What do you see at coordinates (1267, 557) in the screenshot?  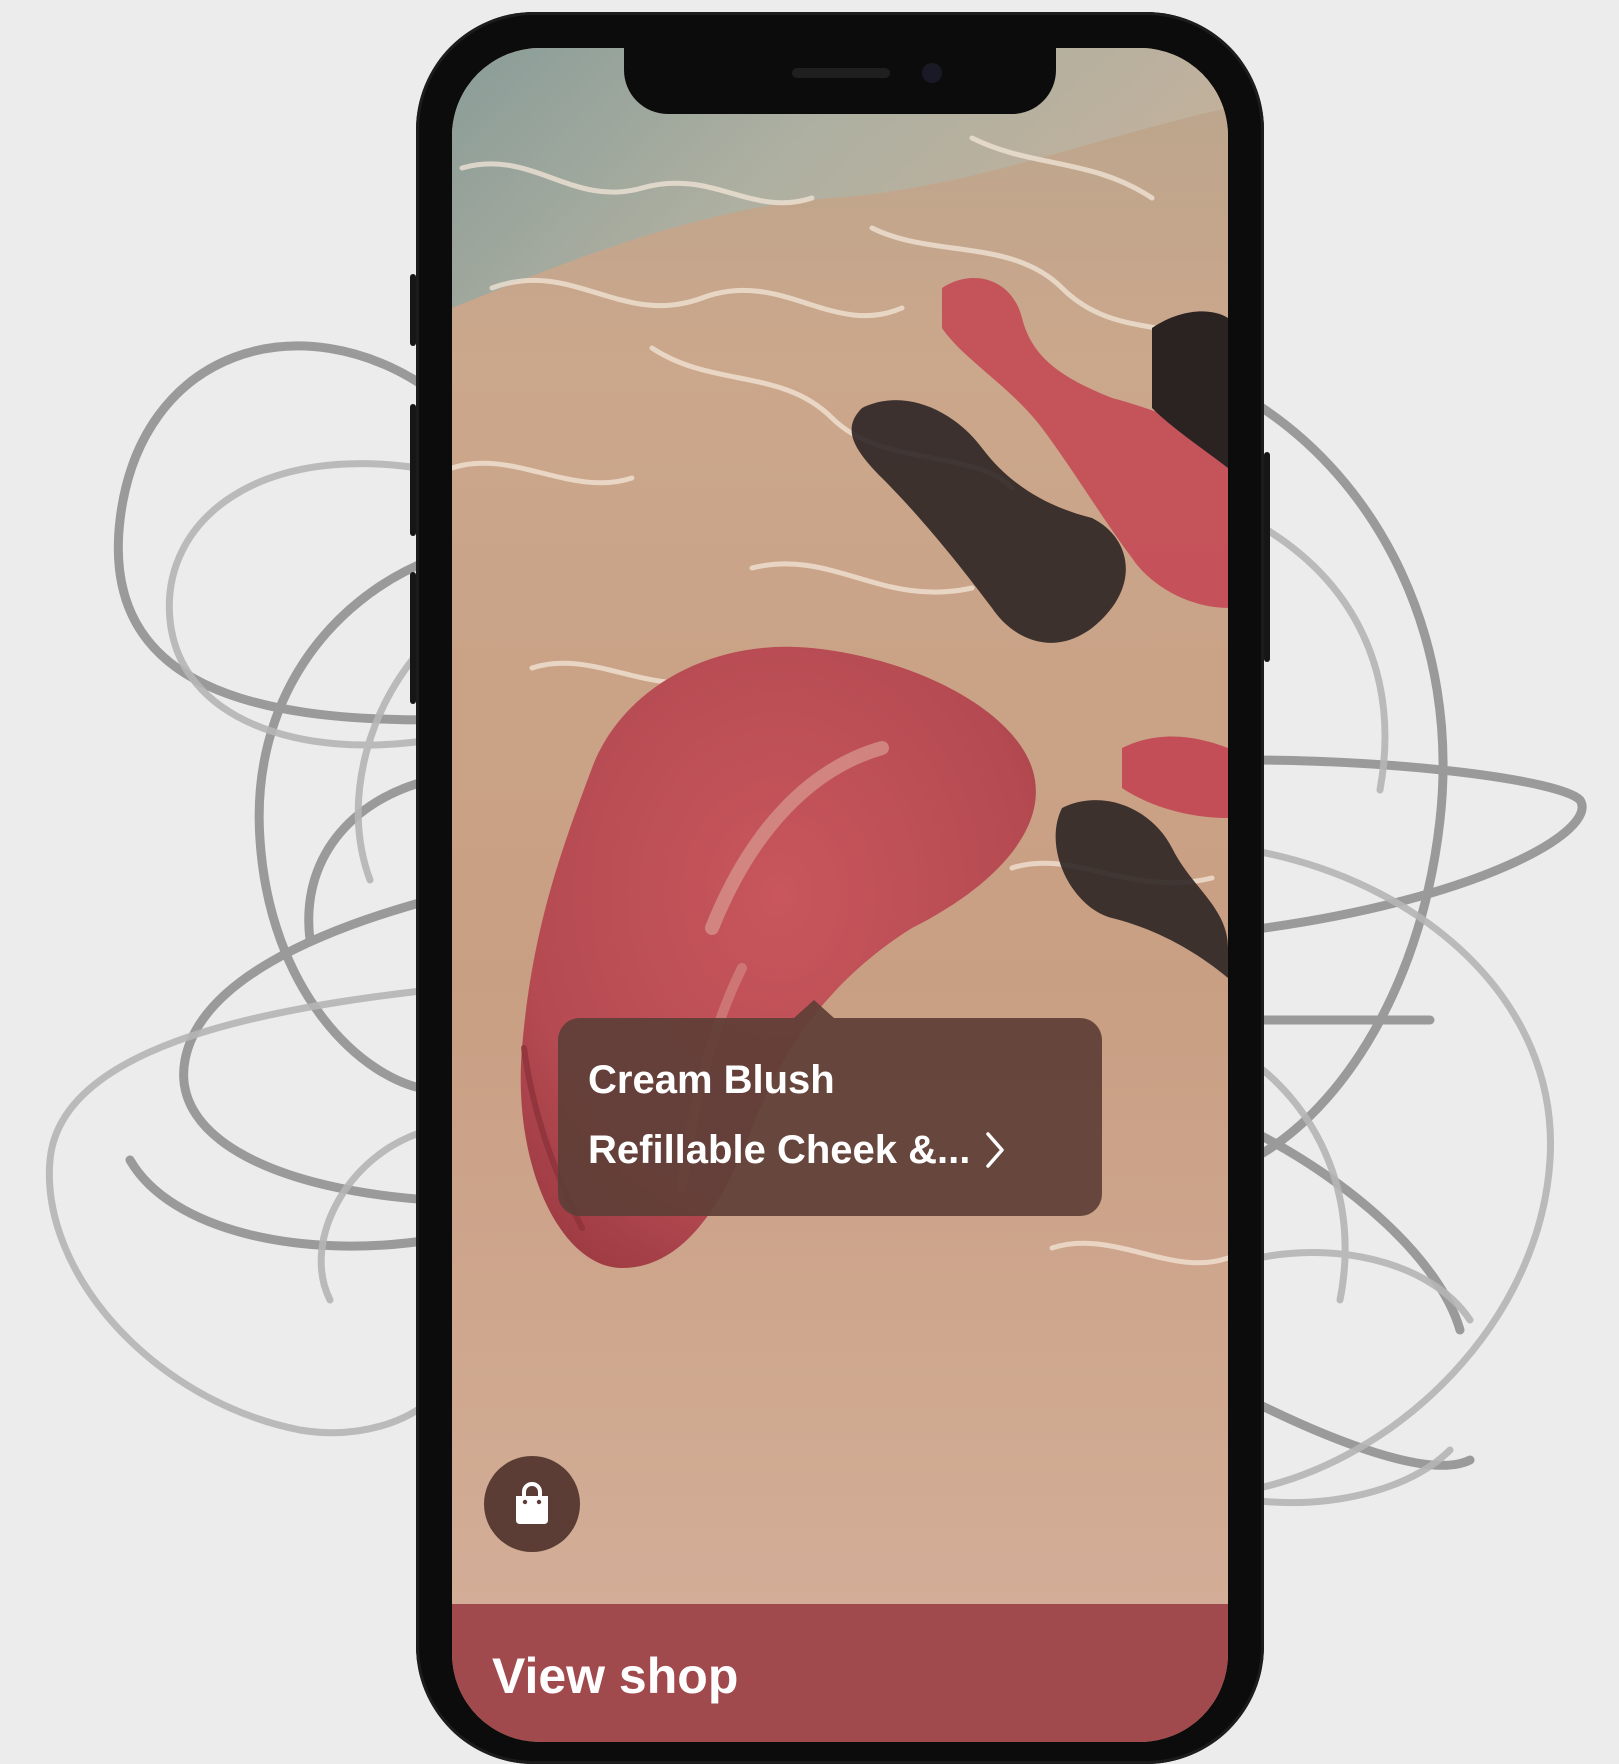 I see `power-button` at bounding box center [1267, 557].